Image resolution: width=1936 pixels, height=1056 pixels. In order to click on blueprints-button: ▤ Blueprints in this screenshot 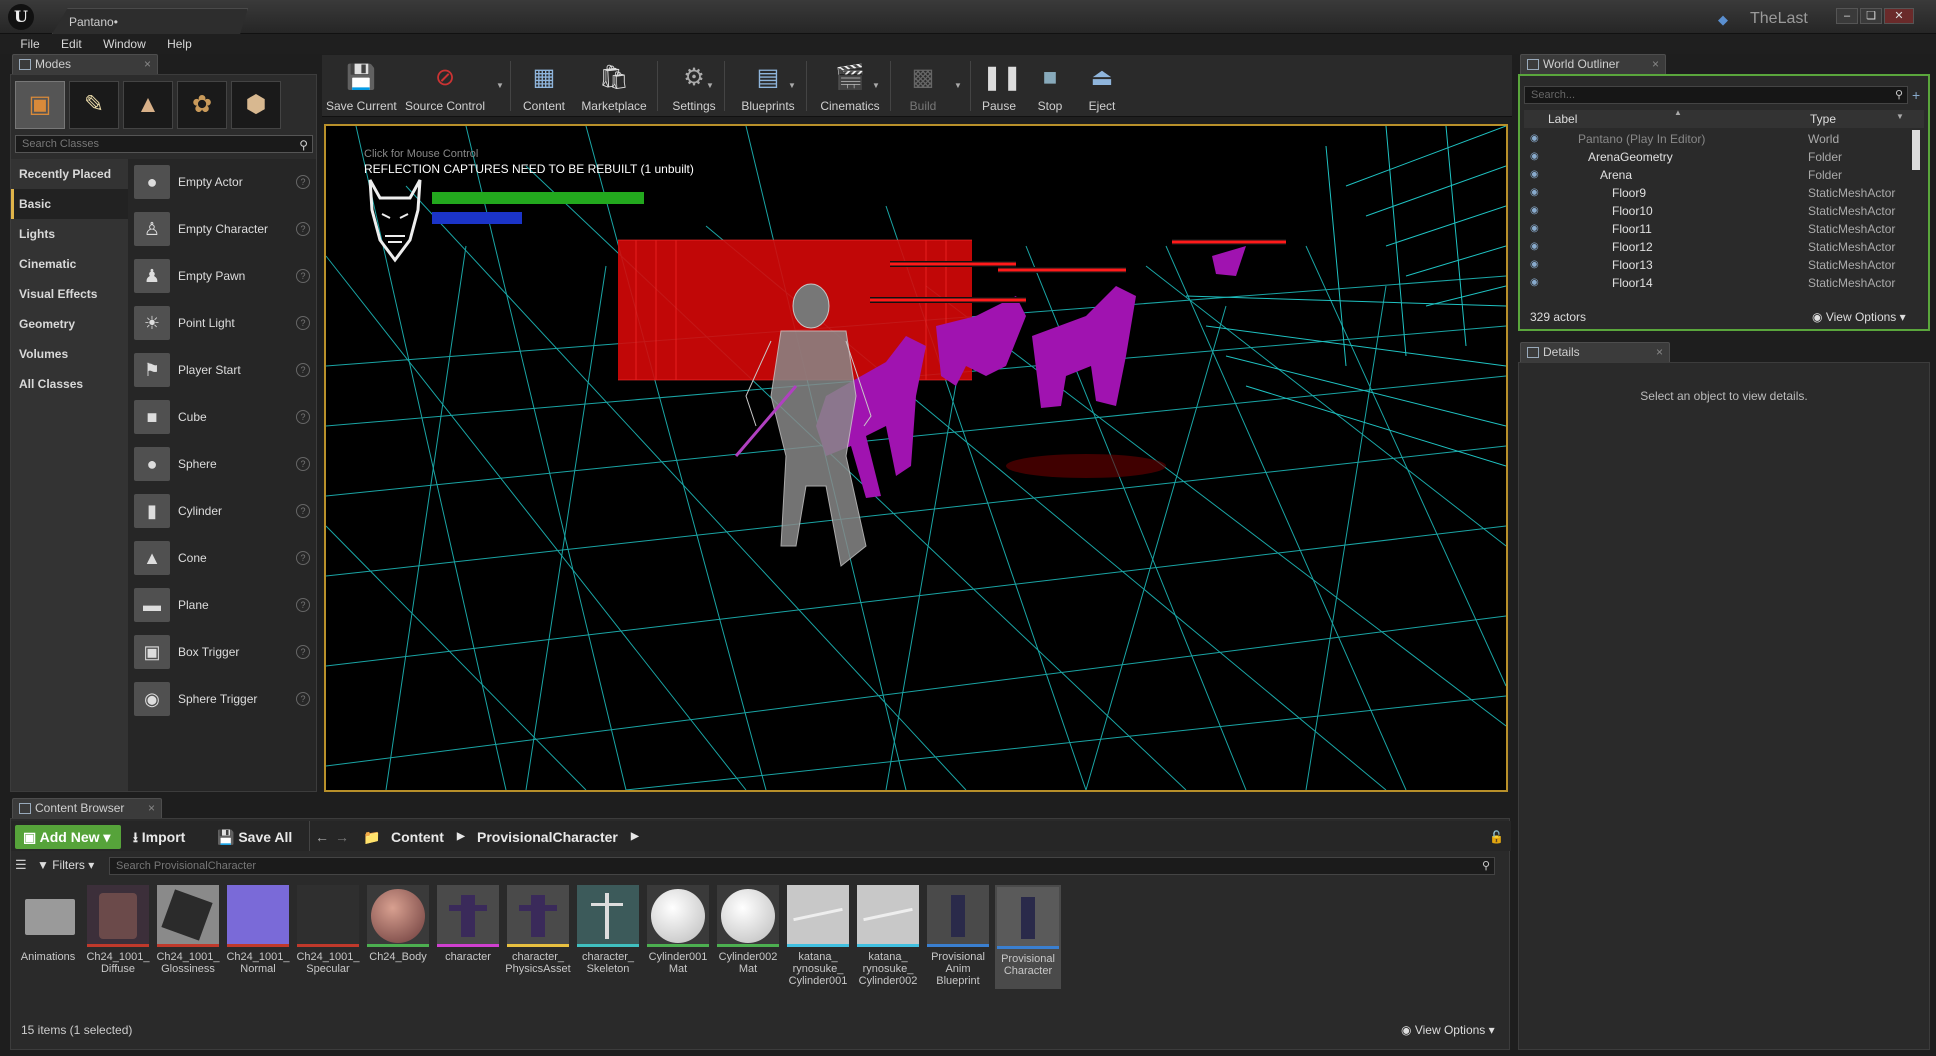, I will do `click(768, 86)`.